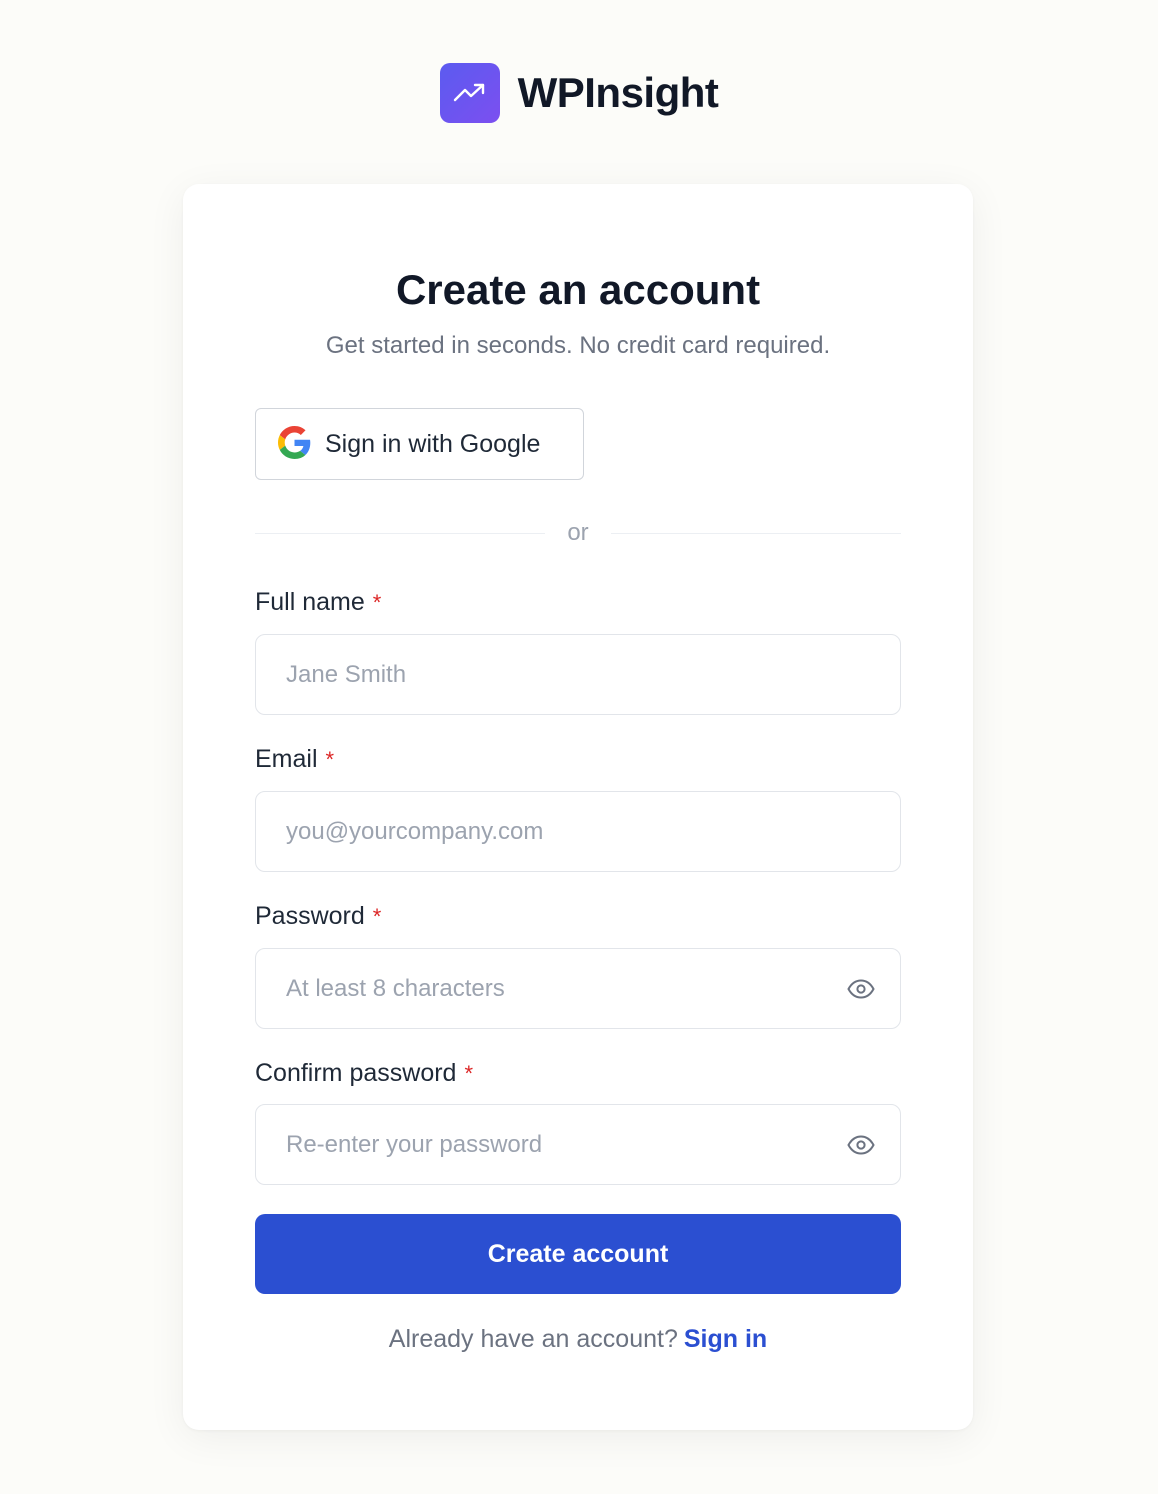 Image resolution: width=1158 pixels, height=1494 pixels. I want to click on full-name-input, so click(581, 674).